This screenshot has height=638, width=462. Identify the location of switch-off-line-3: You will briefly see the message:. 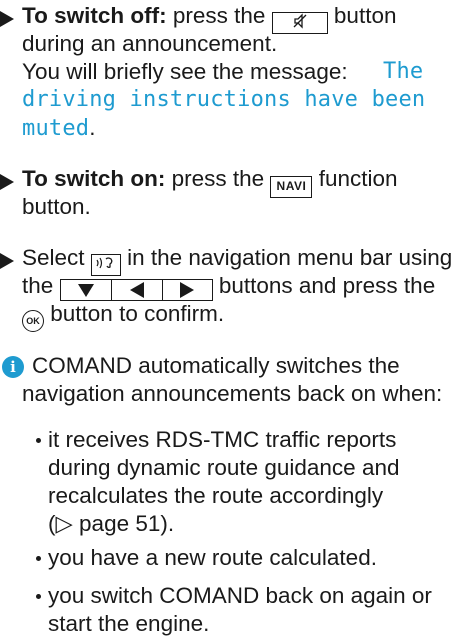
(185, 71).